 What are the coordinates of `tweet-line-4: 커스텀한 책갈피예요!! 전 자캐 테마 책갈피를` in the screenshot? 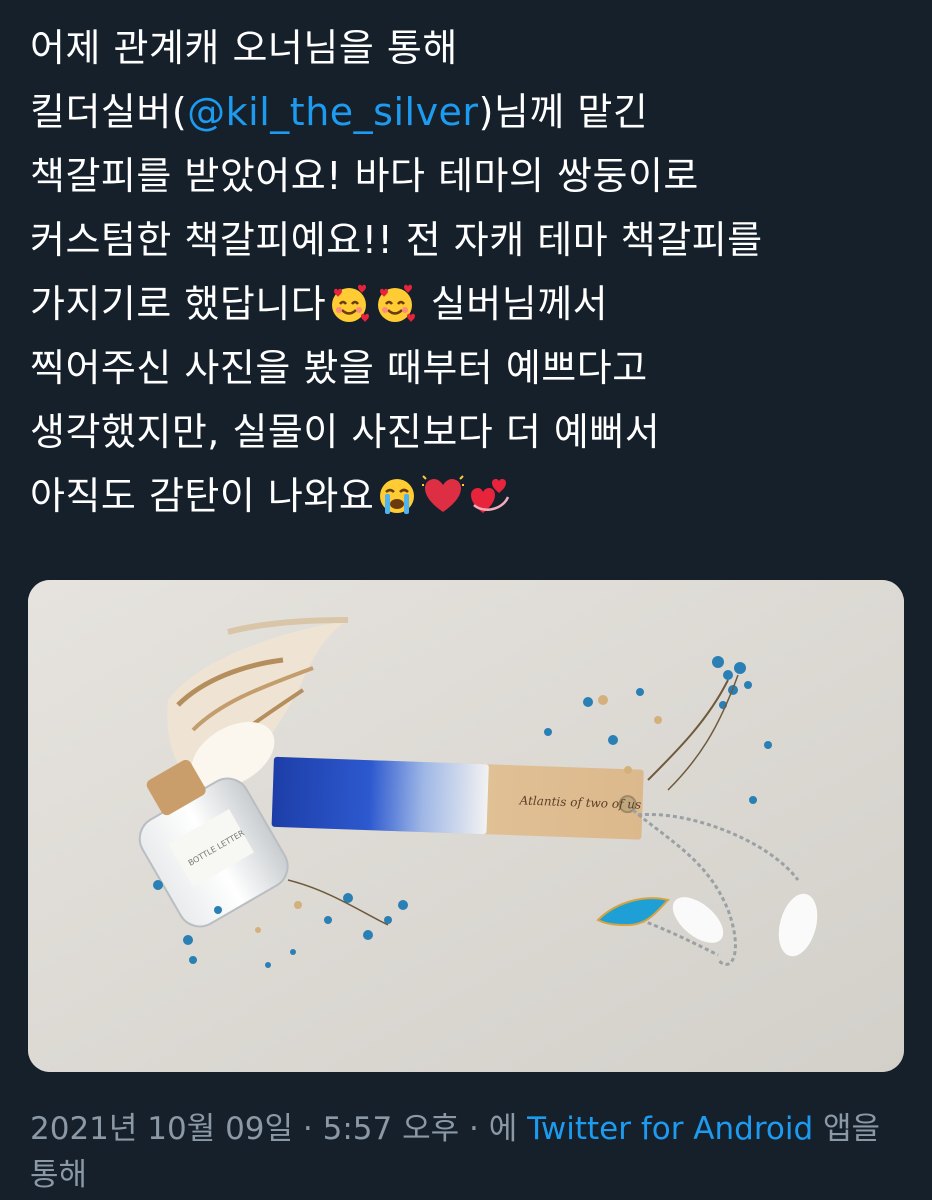 It's located at (396, 240).